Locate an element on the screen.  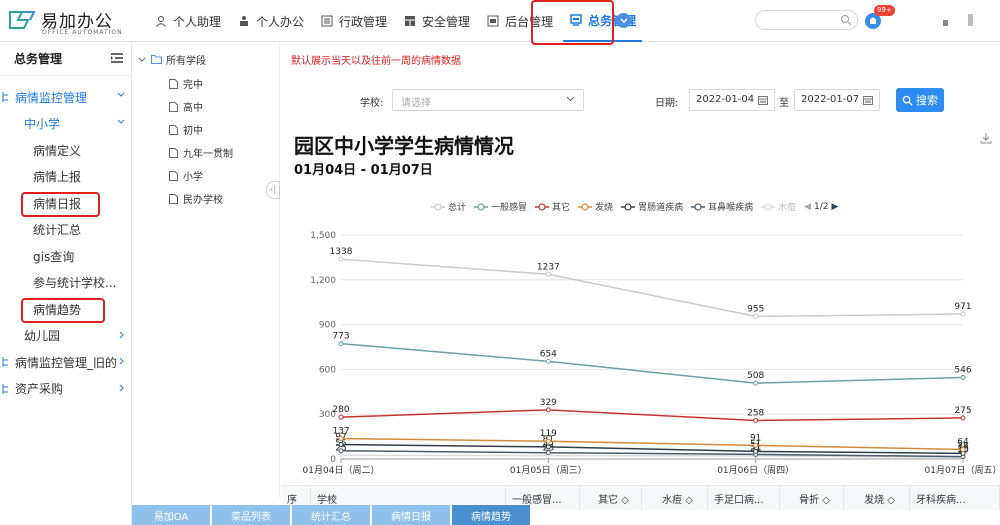
x-tick-label: 01月05日（周三） is located at coordinates (548, 470).